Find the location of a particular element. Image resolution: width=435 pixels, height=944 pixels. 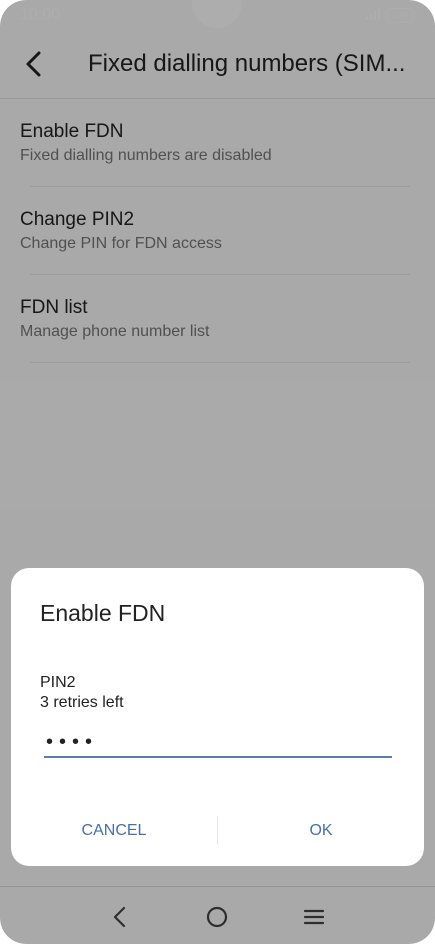

pin2-input is located at coordinates (218, 743).